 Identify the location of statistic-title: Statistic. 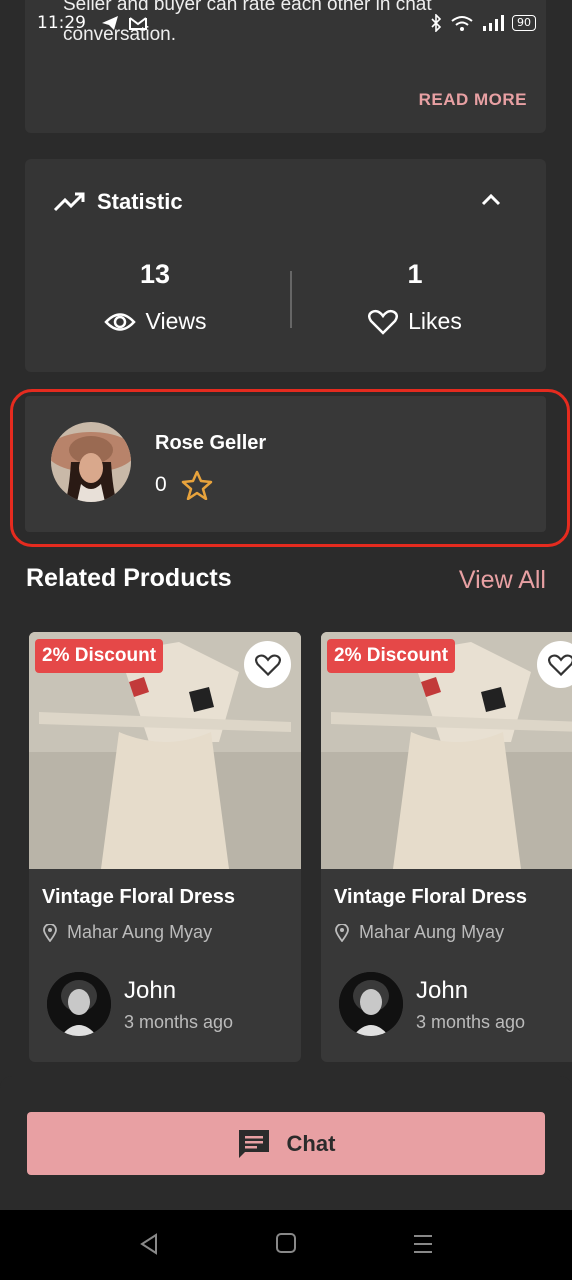
(140, 201).